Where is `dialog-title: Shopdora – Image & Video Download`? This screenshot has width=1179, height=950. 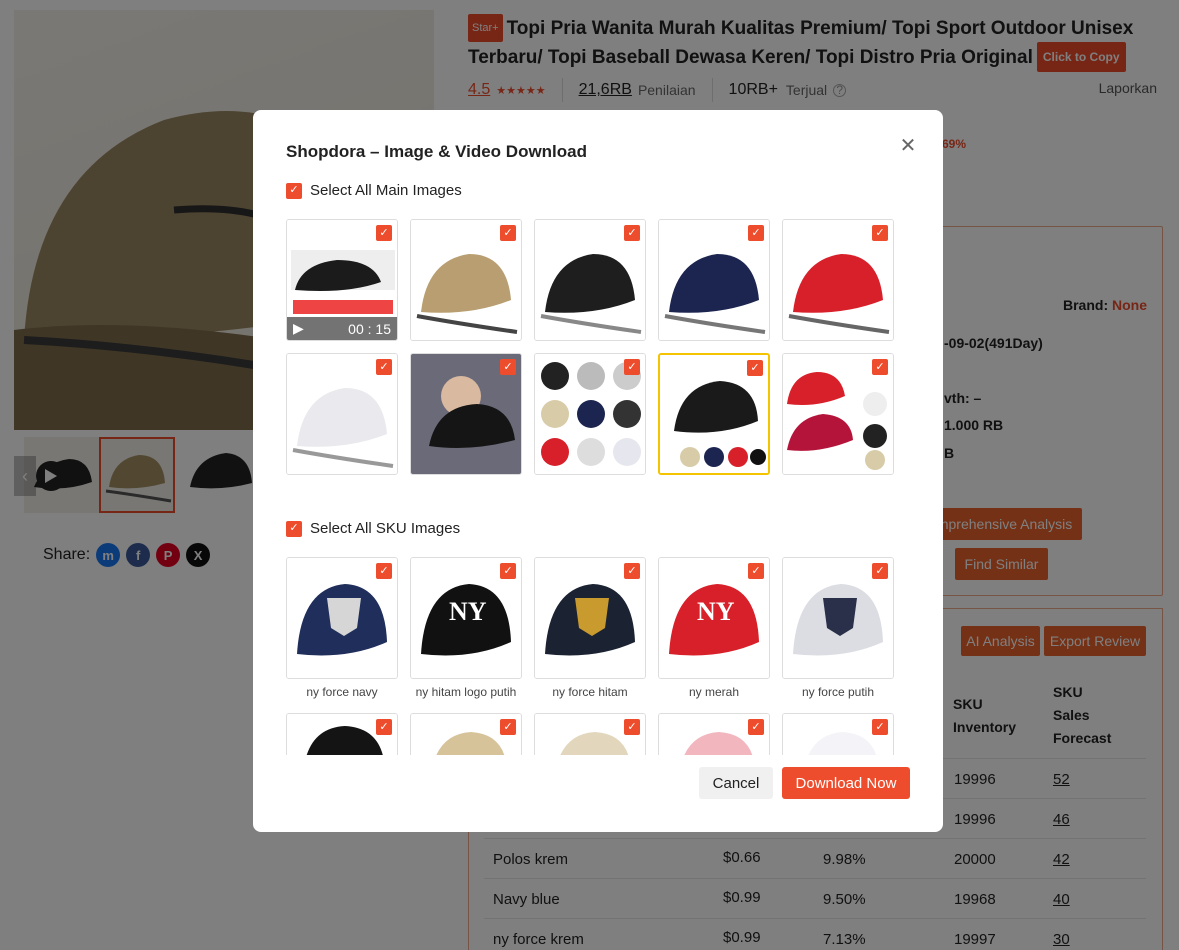
dialog-title: Shopdora – Image & Video Download is located at coordinates (437, 151).